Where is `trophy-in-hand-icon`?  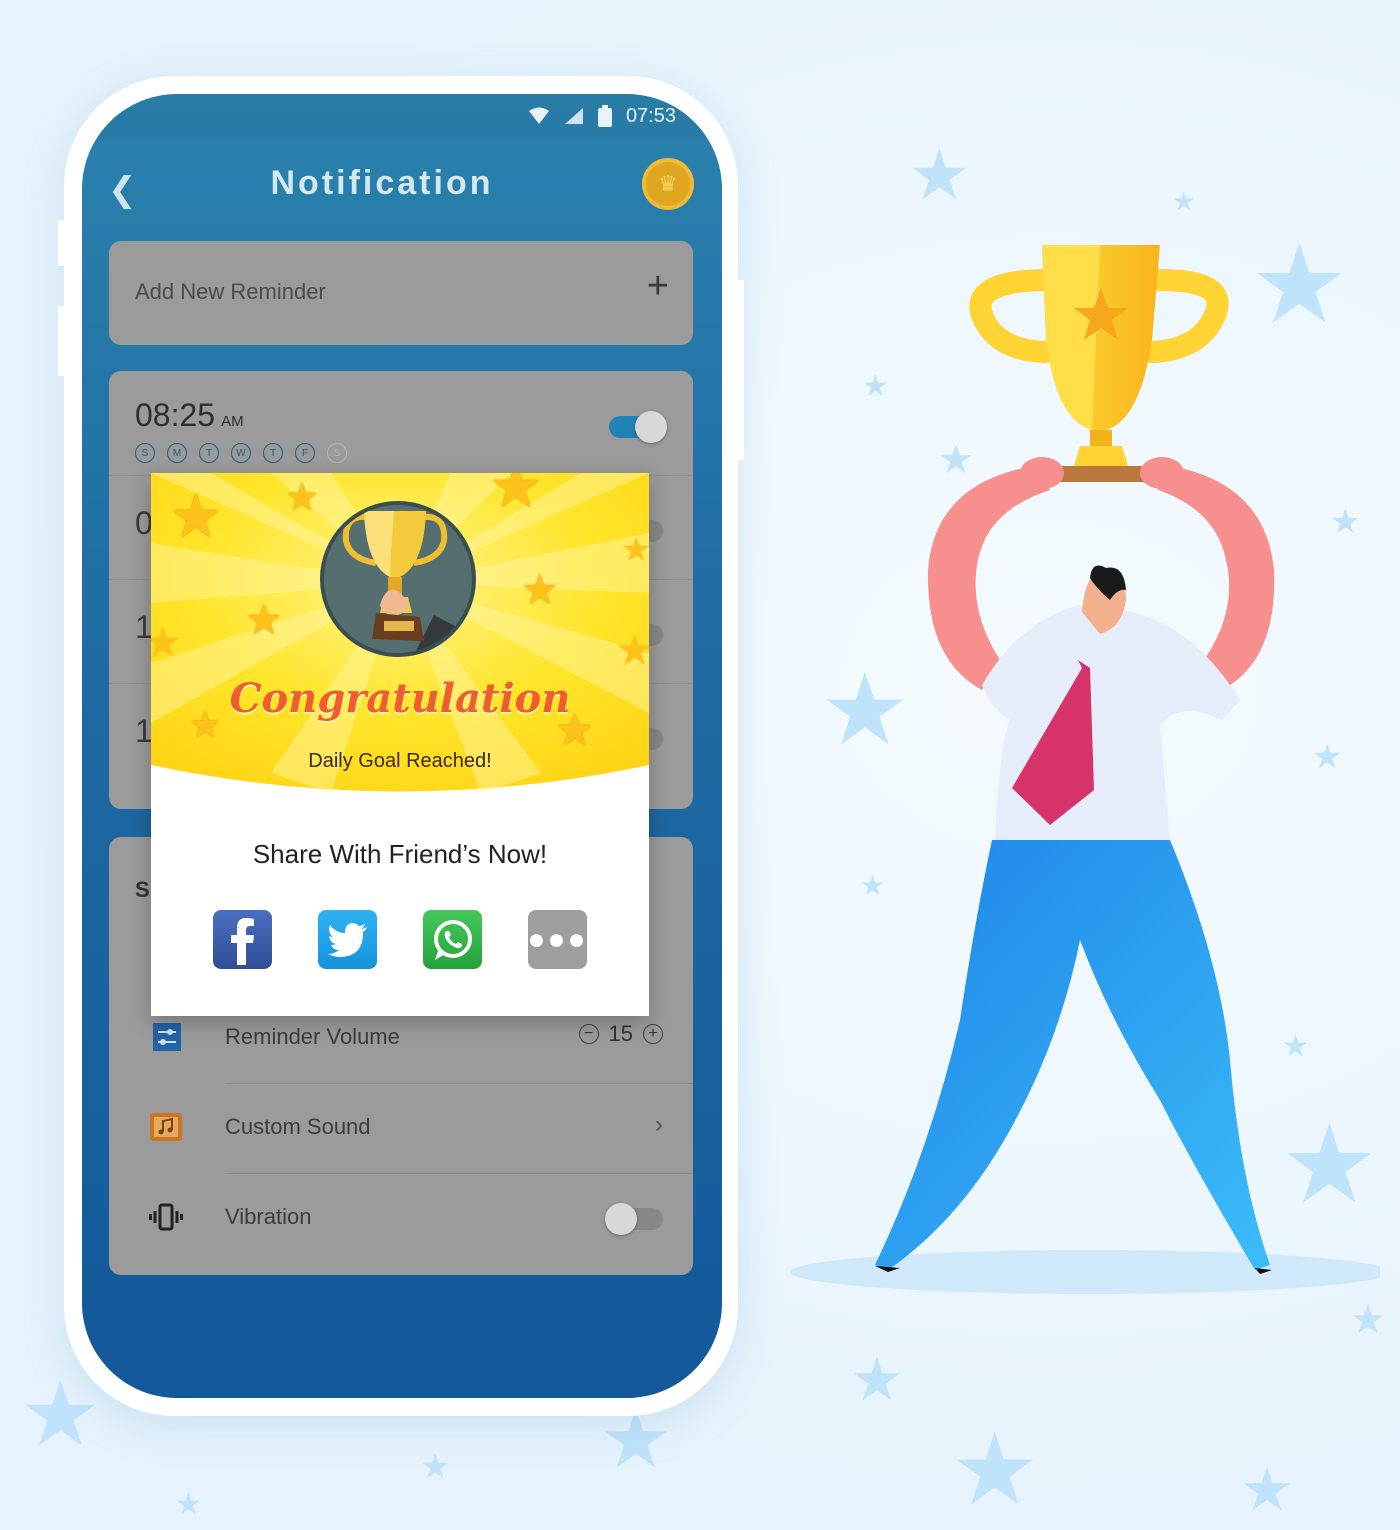
trophy-in-hand-icon is located at coordinates (407, 582).